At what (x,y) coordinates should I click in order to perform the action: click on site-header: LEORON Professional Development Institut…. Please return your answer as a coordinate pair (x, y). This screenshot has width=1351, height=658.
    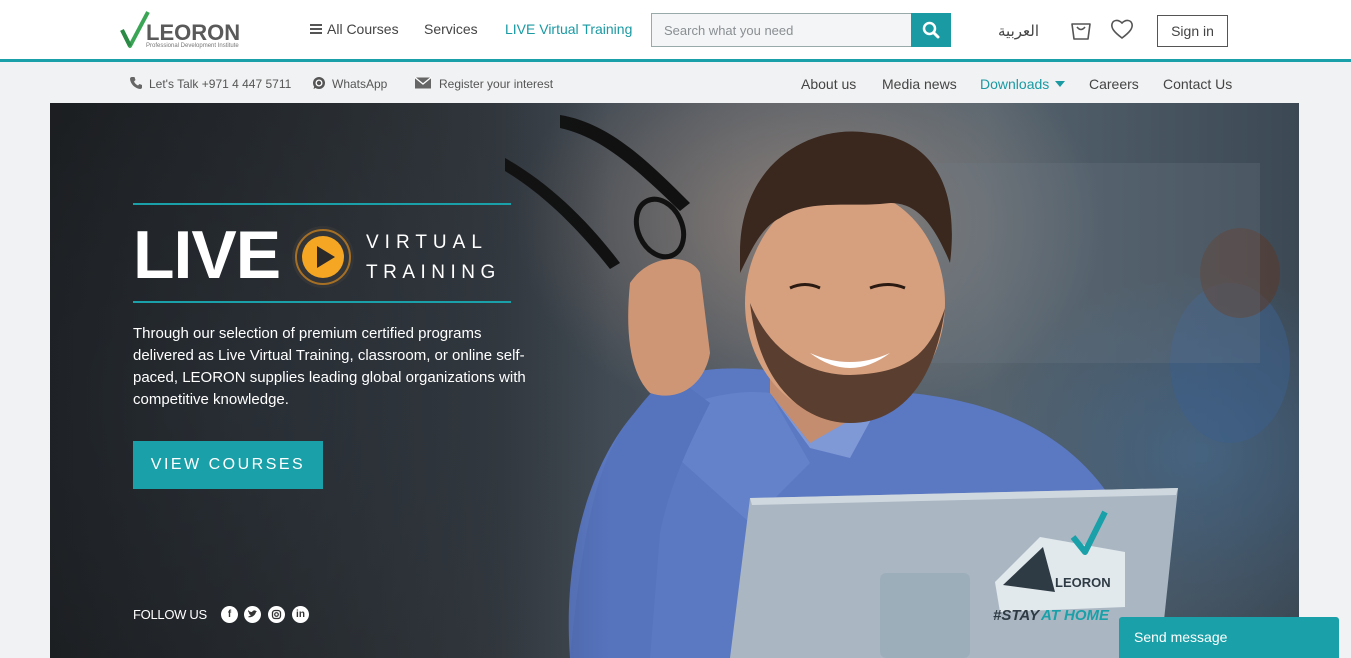
    Looking at the image, I should click on (675, 31).